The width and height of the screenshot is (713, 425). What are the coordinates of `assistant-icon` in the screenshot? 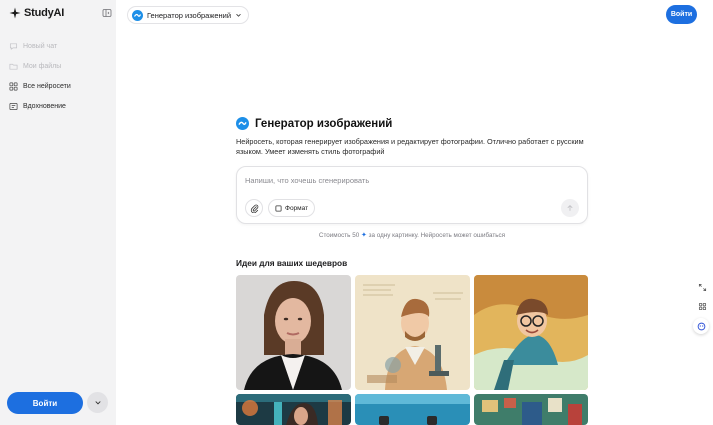 It's located at (701, 326).